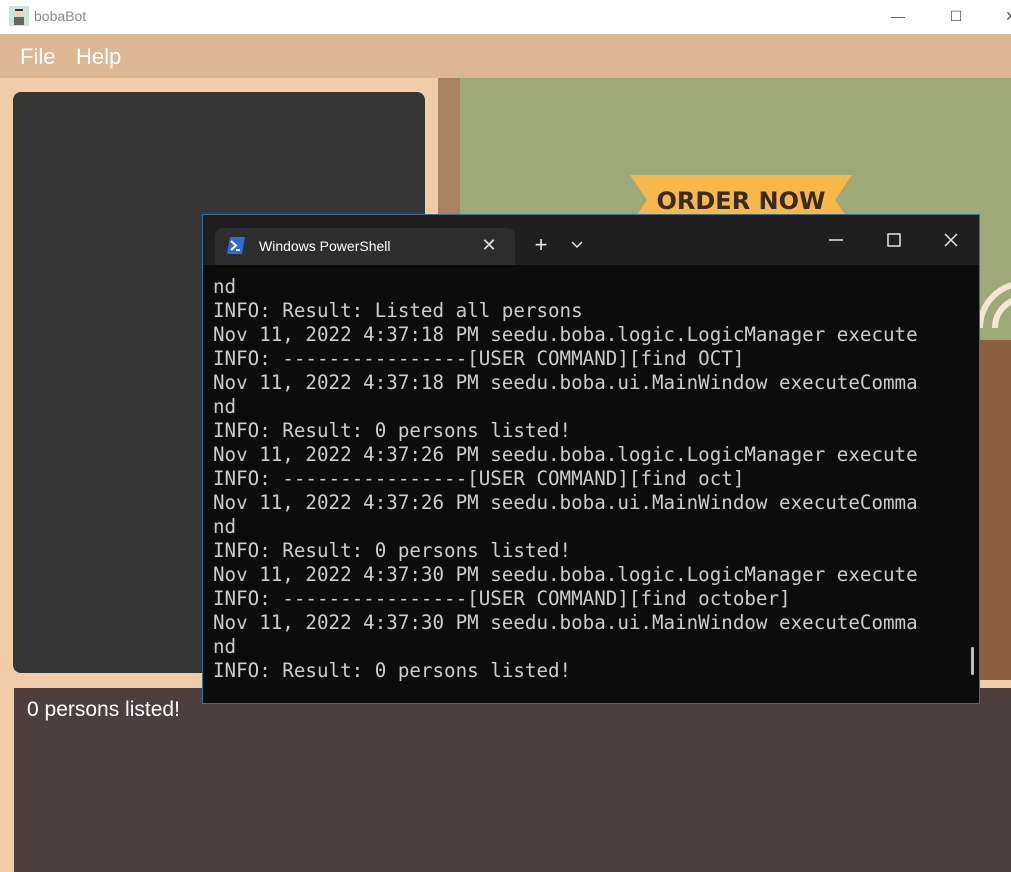 Image resolution: width=1011 pixels, height=872 pixels. Describe the element at coordinates (995, 510) in the screenshot. I see `wood-decoration` at that location.